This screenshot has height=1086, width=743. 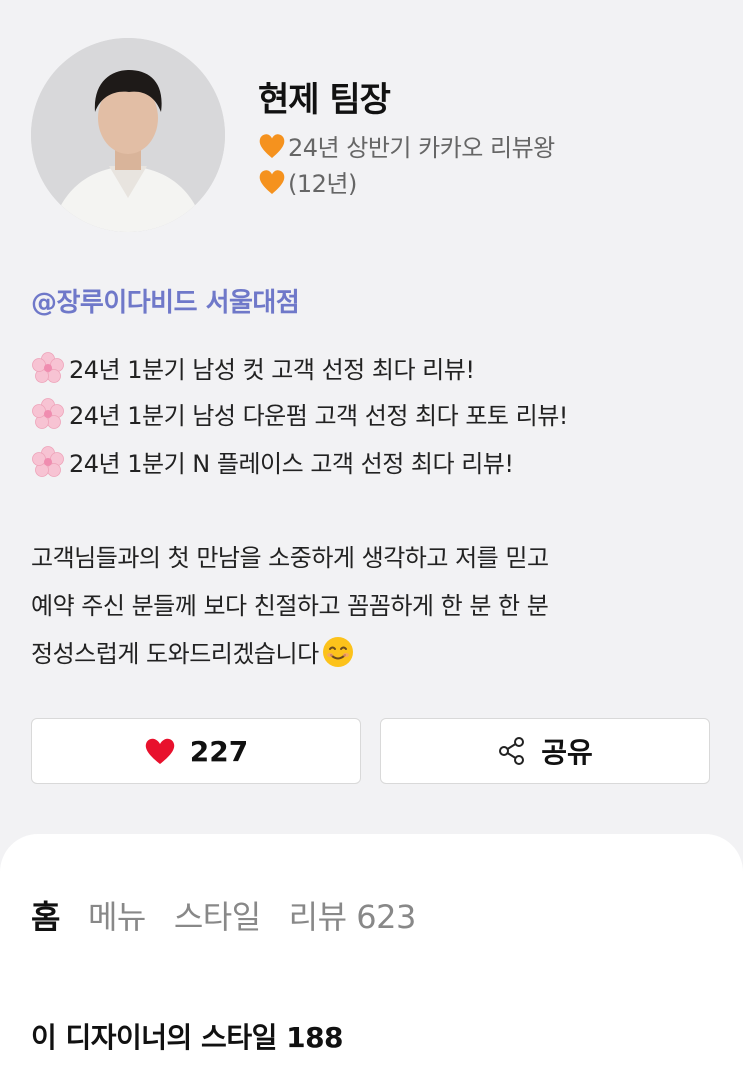 What do you see at coordinates (318, 416) in the screenshot?
I see `intro-text: 24년 1분기 남성 다운펌 고객 선정 최다 포토 리뷰!` at bounding box center [318, 416].